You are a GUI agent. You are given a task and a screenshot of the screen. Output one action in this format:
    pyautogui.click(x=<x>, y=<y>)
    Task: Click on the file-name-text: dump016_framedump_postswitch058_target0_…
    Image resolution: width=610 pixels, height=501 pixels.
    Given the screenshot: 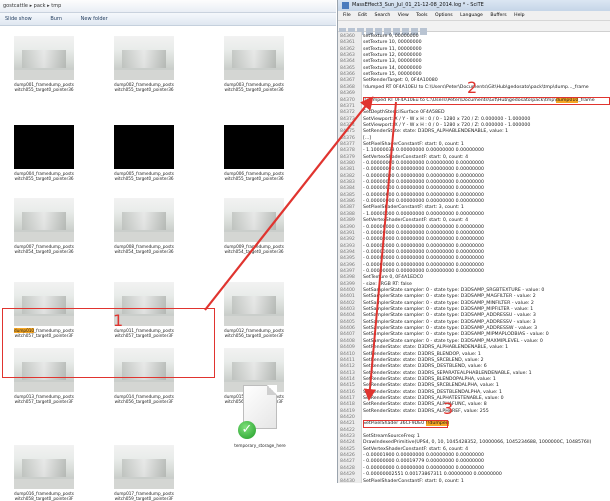 What is the action you would take?
    pyautogui.click(x=44, y=496)
    